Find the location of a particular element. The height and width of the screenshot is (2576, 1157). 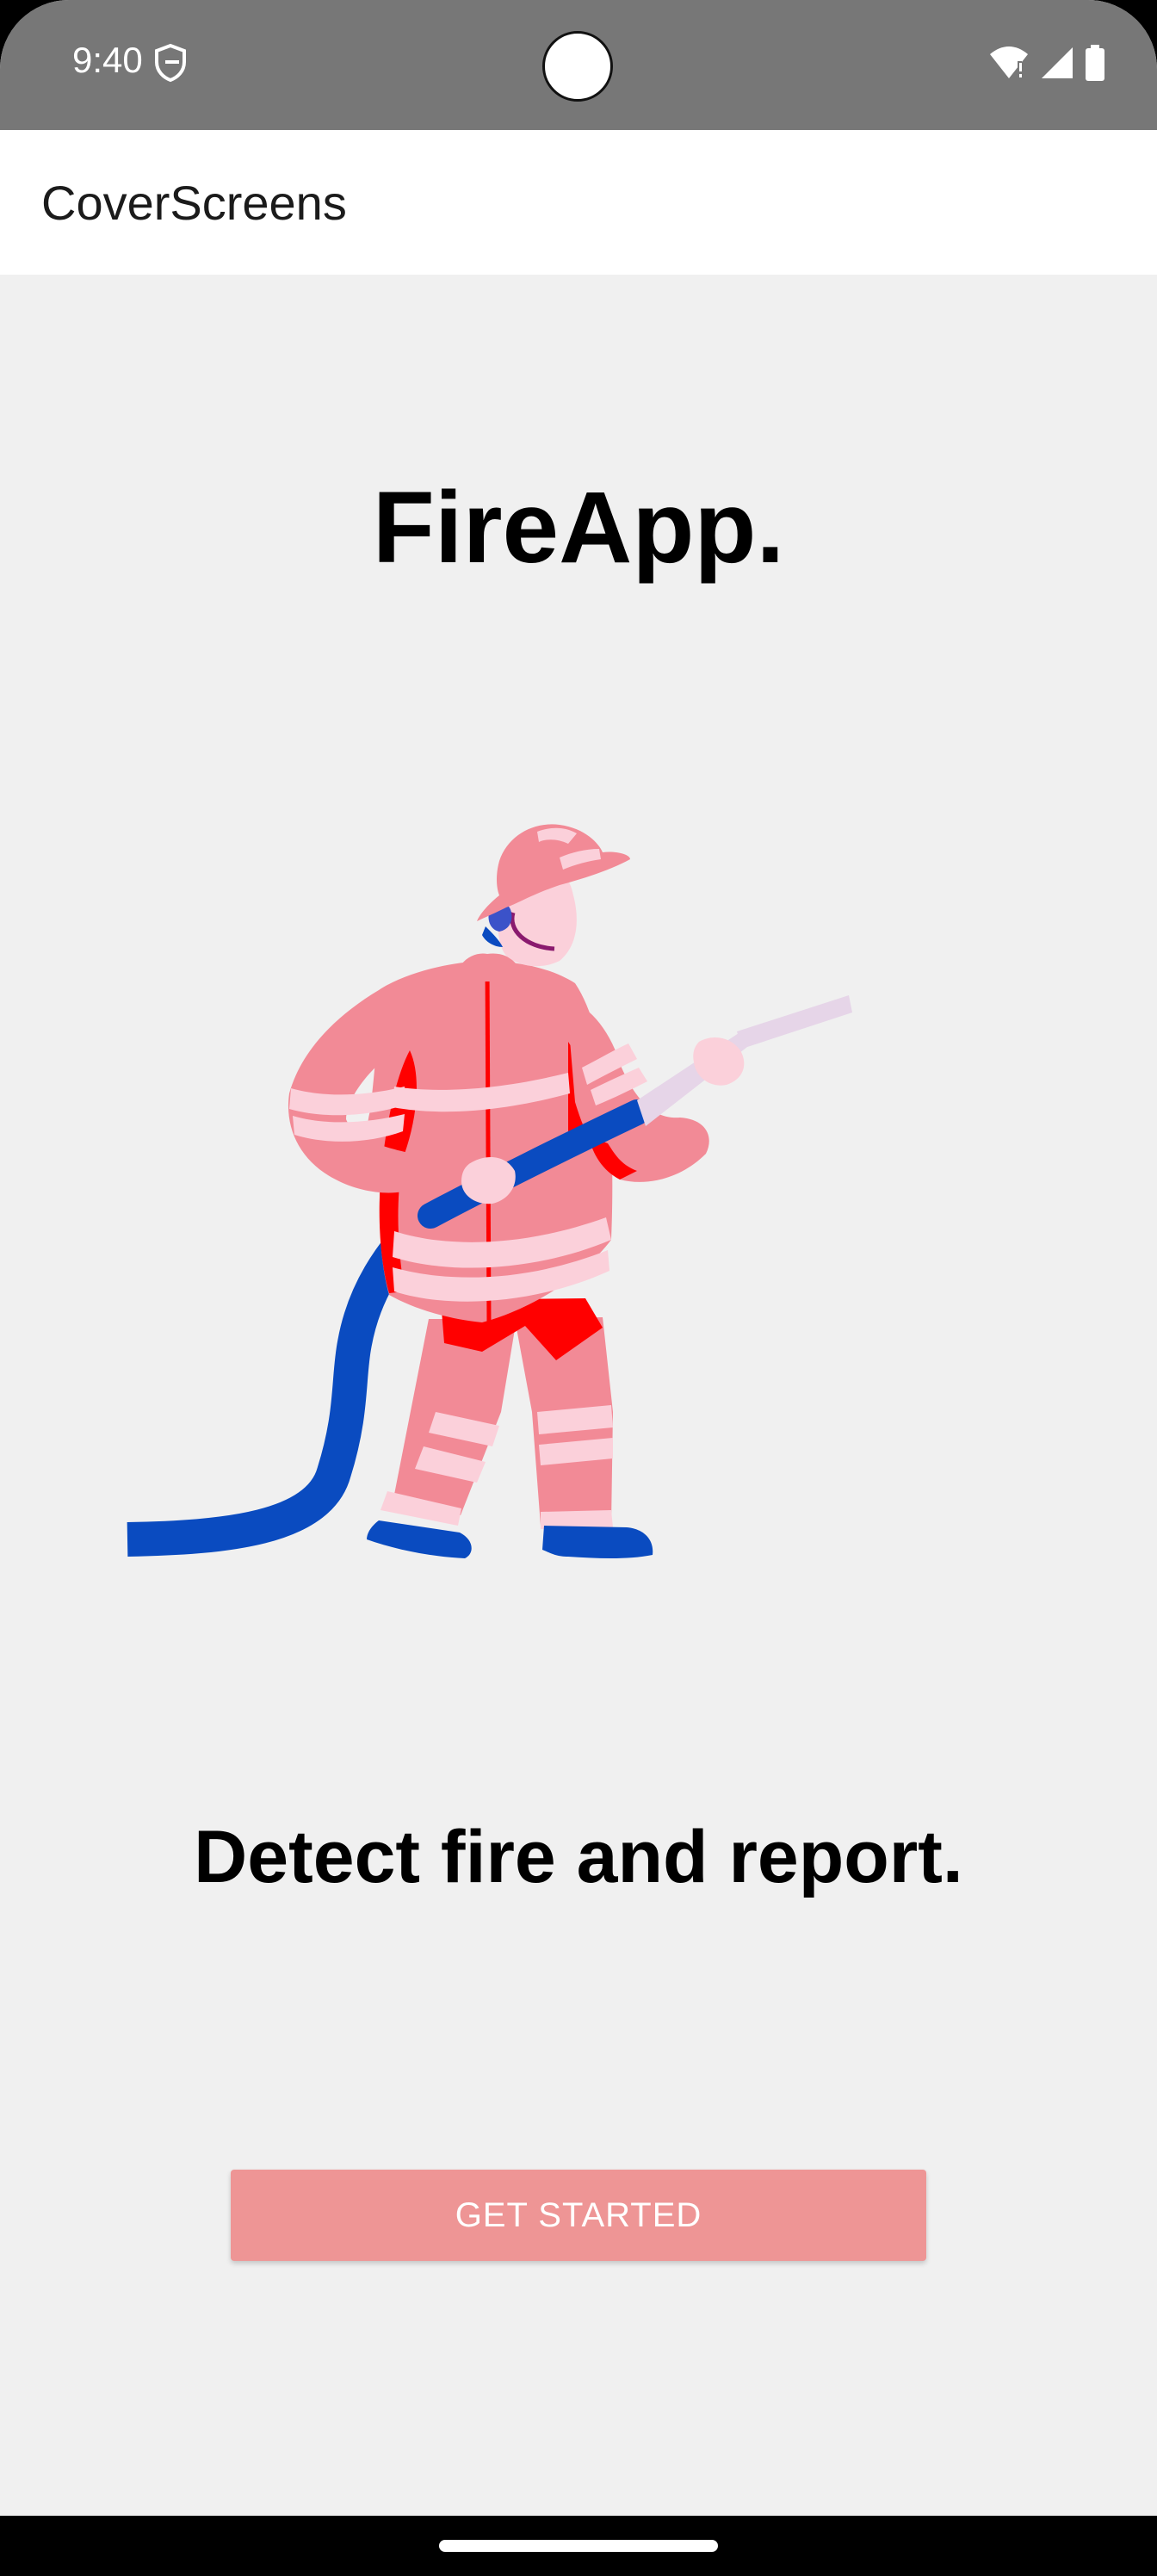

app-title: CoverScreens is located at coordinates (194, 203).